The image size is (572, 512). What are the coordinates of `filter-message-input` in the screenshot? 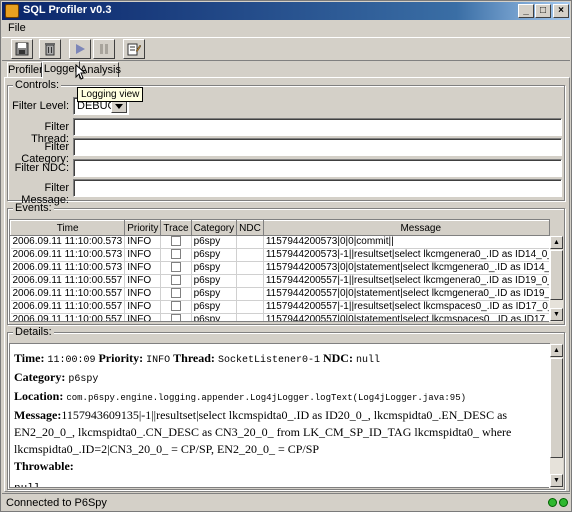 It's located at (317, 188).